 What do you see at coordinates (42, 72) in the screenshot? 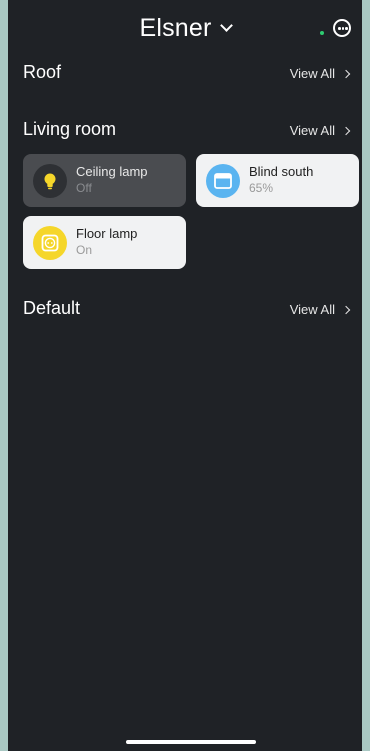
I see `section-title: Roof` at bounding box center [42, 72].